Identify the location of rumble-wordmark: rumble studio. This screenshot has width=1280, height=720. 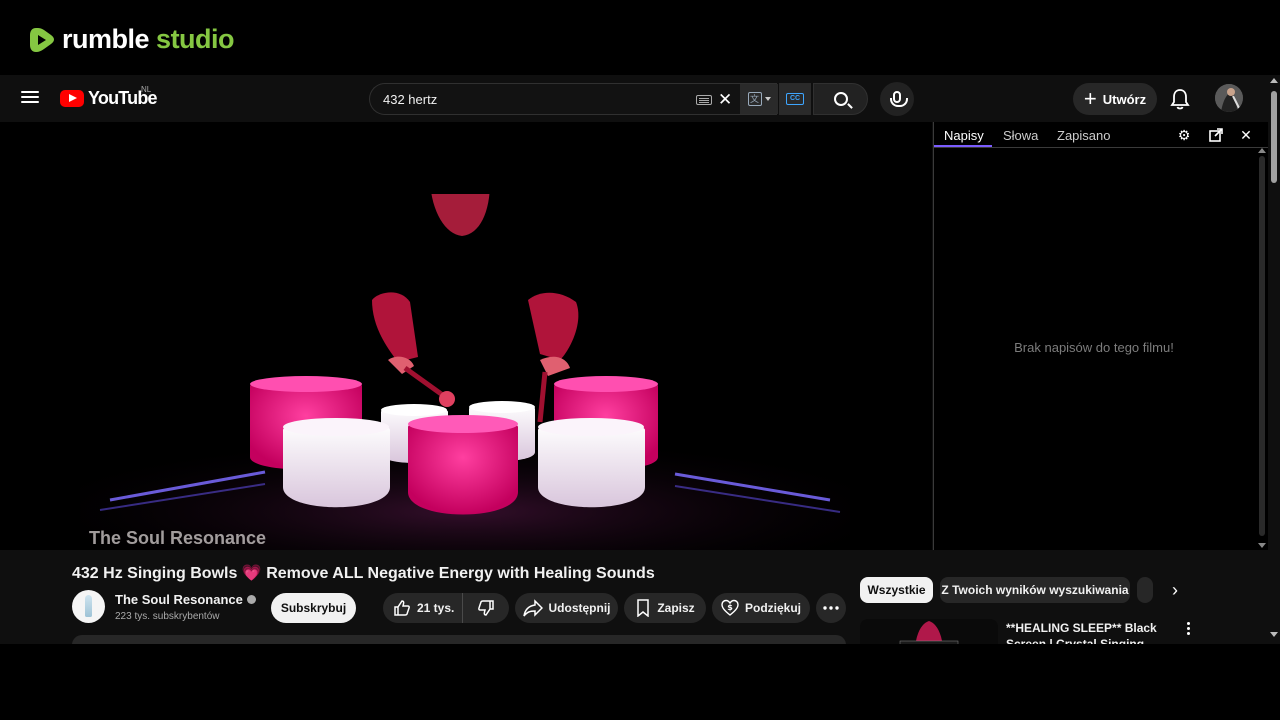
(148, 39).